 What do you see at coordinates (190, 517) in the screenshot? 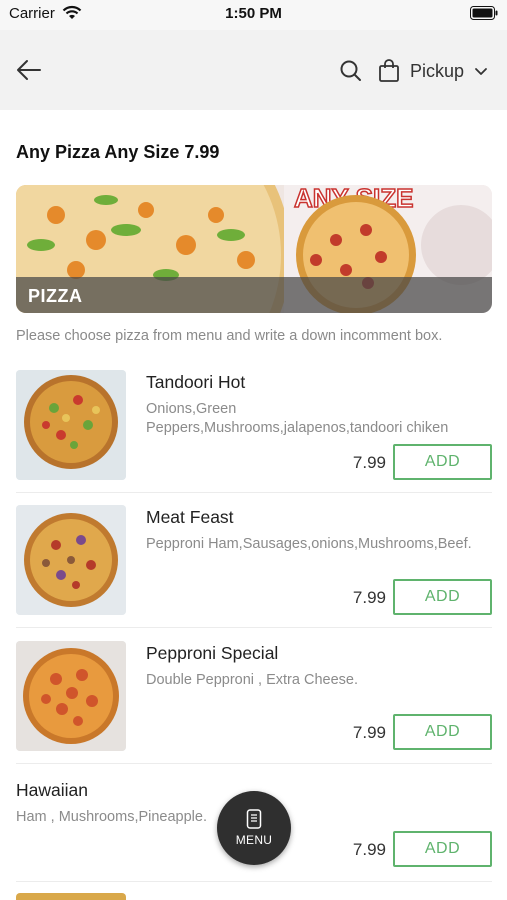
I see `item-name: Meat Feast` at bounding box center [190, 517].